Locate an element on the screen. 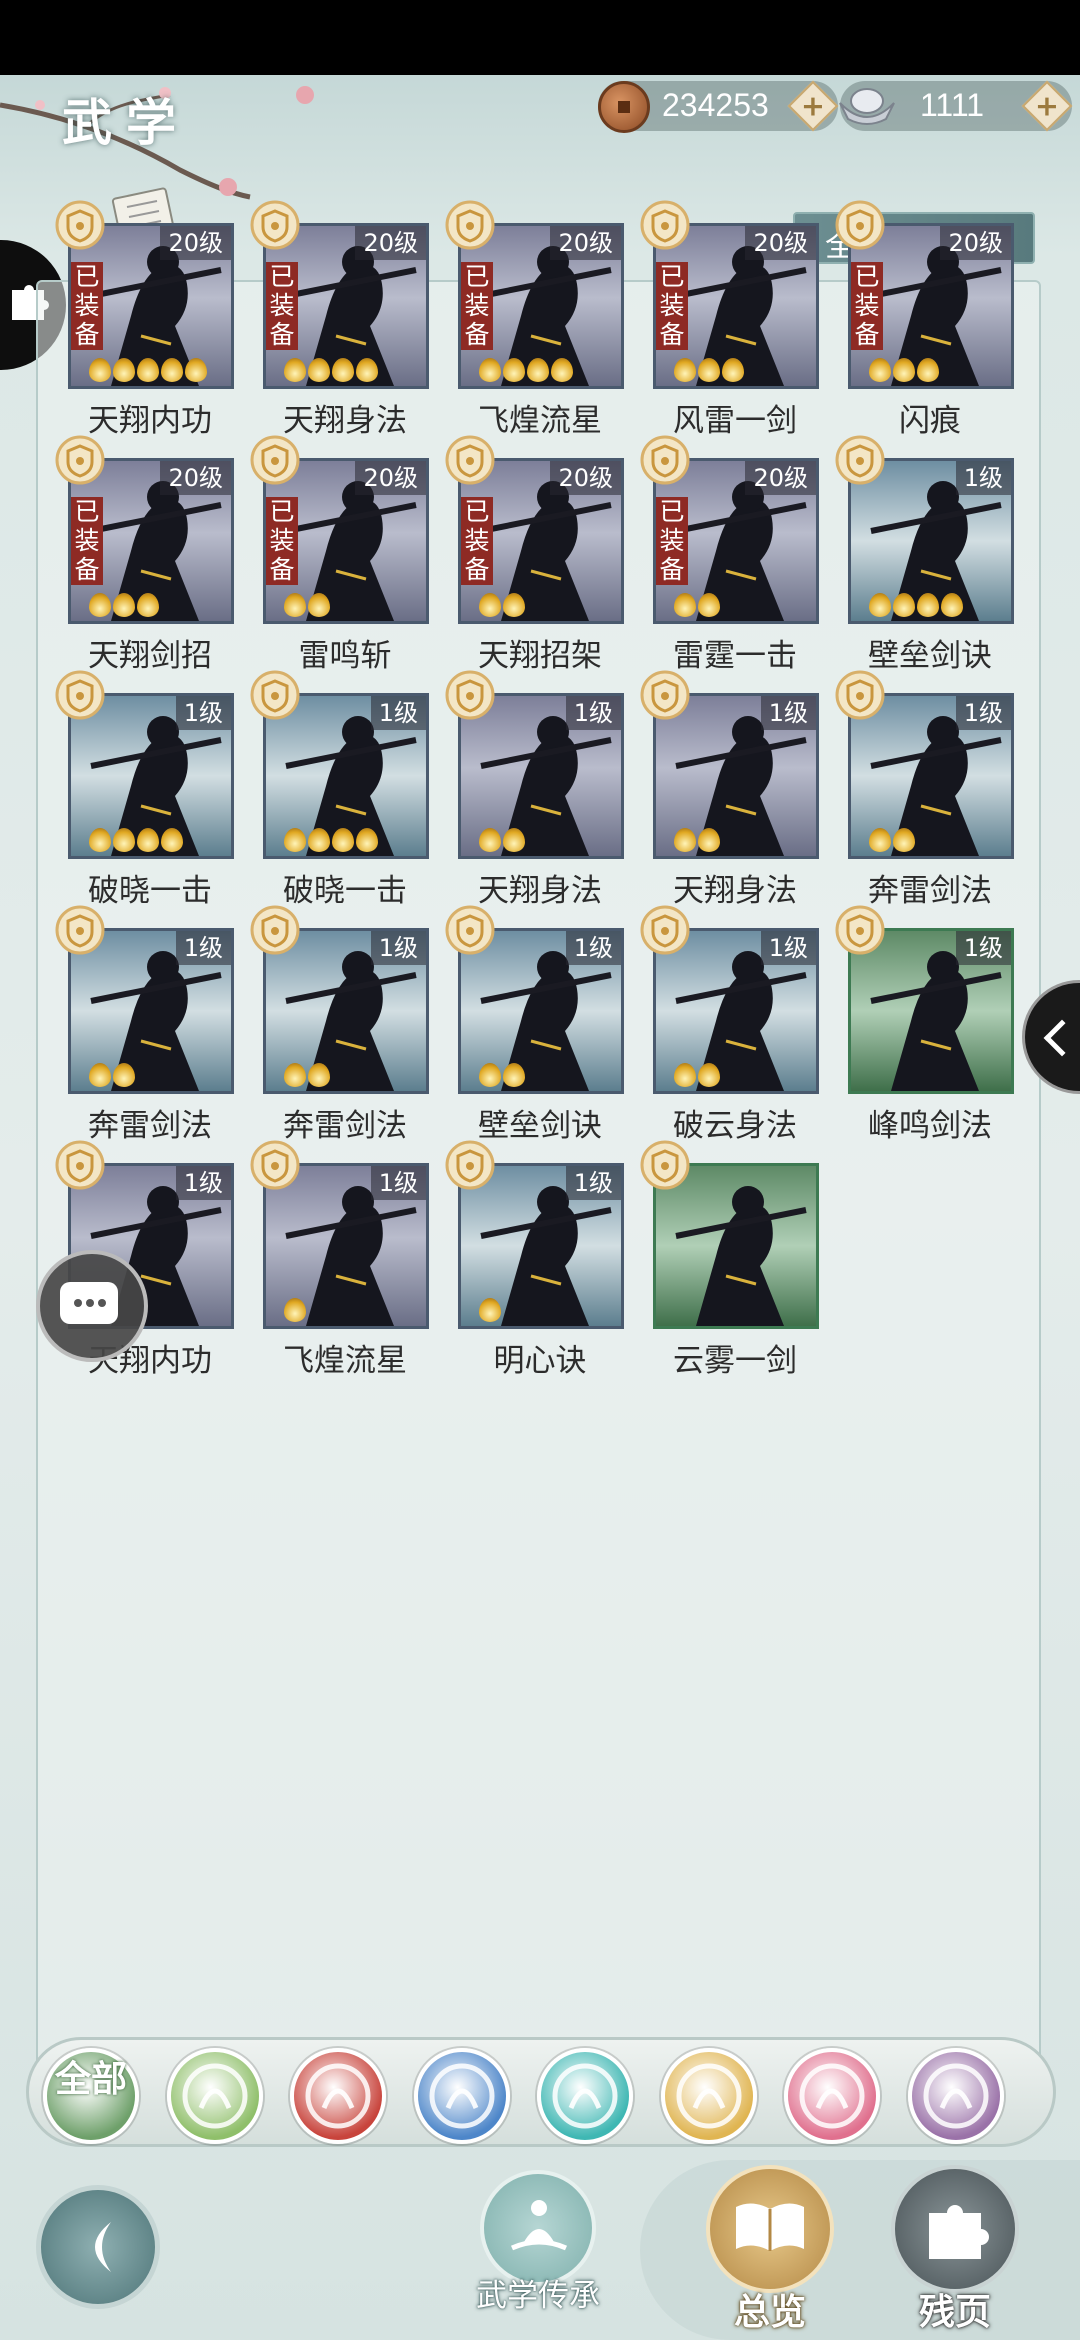  page-title: 武学 is located at coordinates (126, 122).